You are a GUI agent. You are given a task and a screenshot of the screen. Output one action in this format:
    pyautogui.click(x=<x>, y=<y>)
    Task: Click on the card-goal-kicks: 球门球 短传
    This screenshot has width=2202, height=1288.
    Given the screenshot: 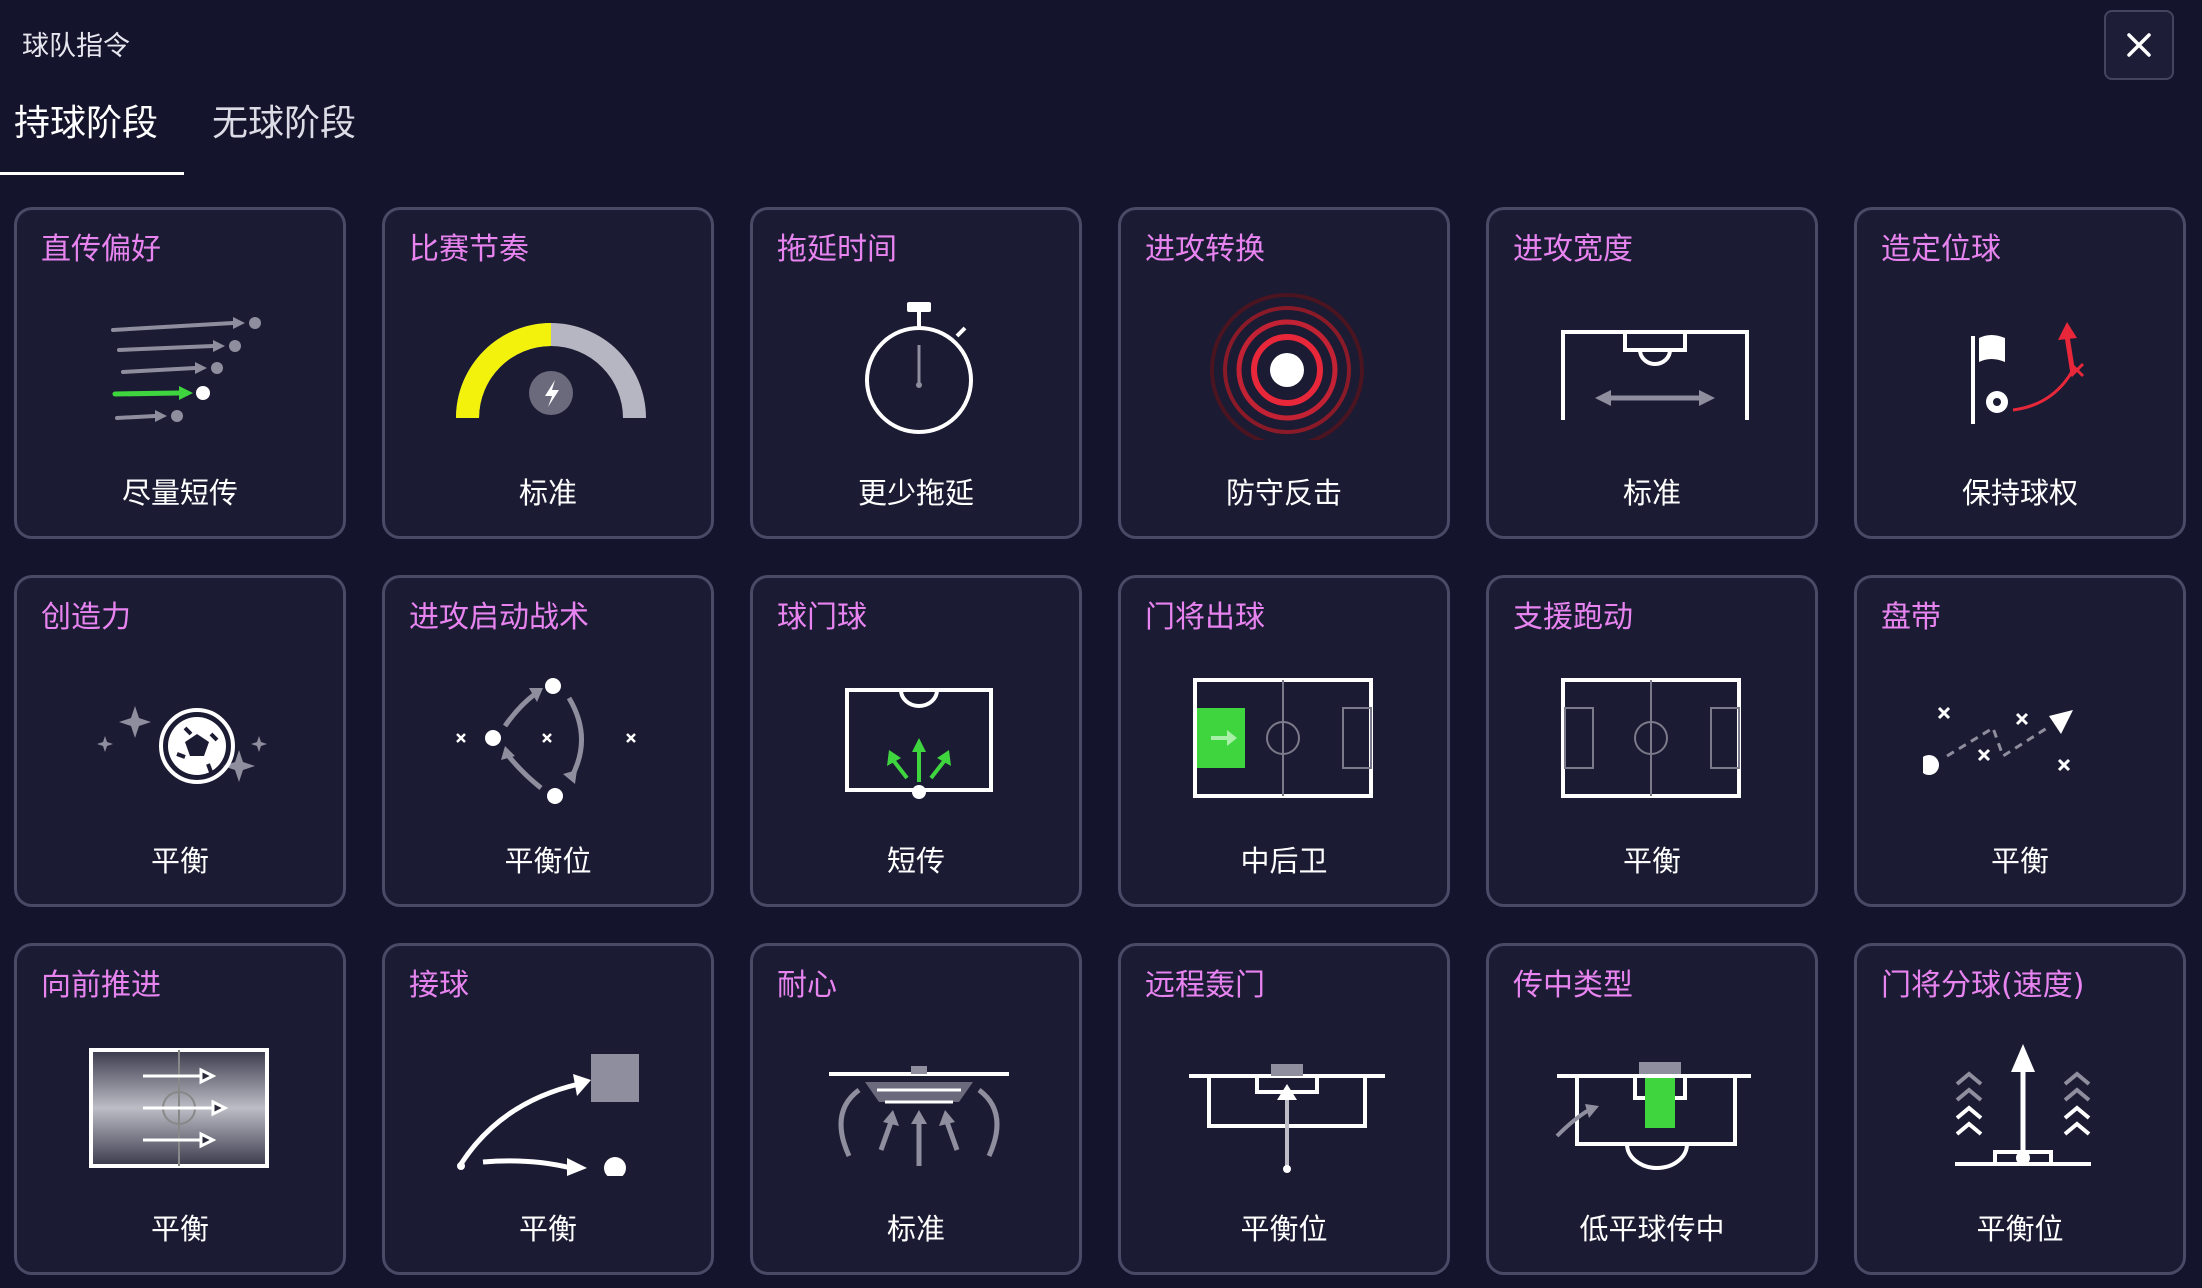 What is the action you would take?
    pyautogui.click(x=916, y=741)
    